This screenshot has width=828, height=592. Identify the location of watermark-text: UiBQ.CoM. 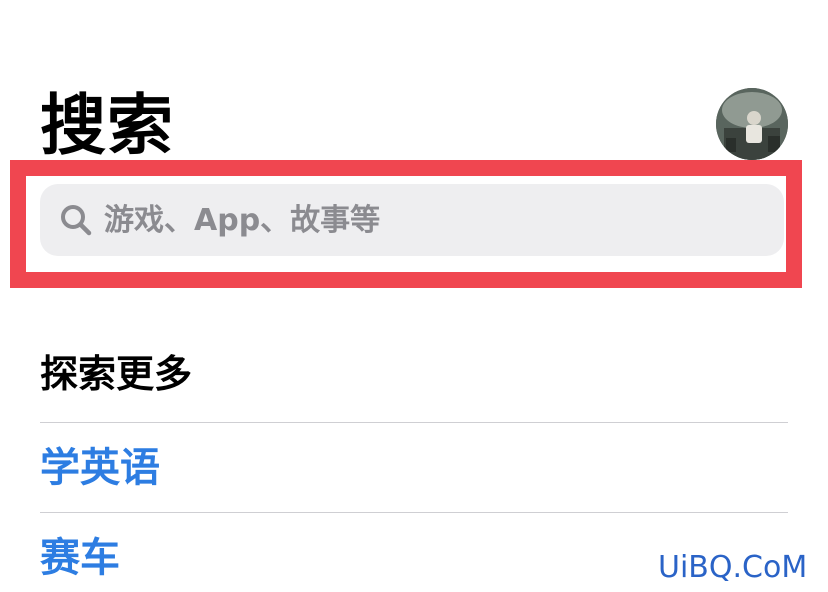
(733, 567).